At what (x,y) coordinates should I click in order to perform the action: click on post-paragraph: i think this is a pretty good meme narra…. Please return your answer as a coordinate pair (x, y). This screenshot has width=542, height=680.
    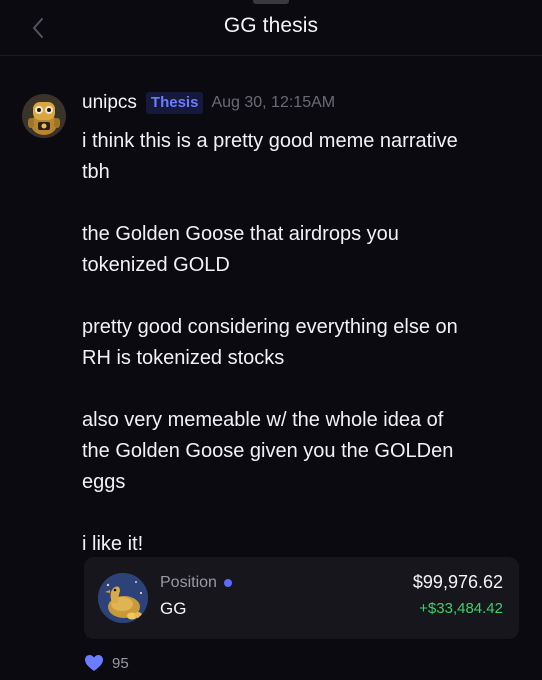
    Looking at the image, I should click on (270, 156).